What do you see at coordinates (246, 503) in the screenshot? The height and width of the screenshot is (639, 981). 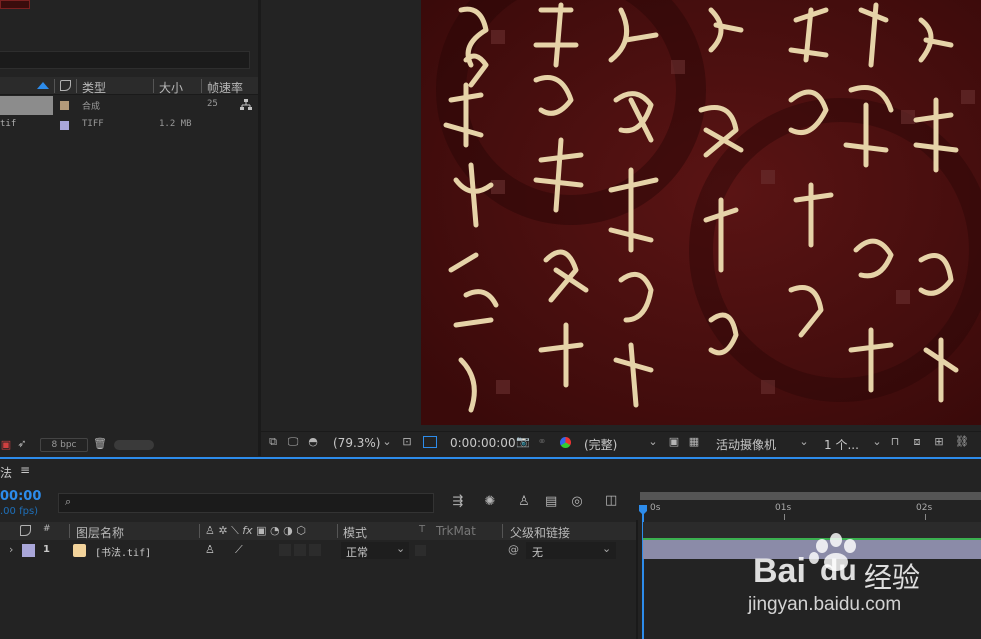 I see `timeline-search-input: ⌕` at bounding box center [246, 503].